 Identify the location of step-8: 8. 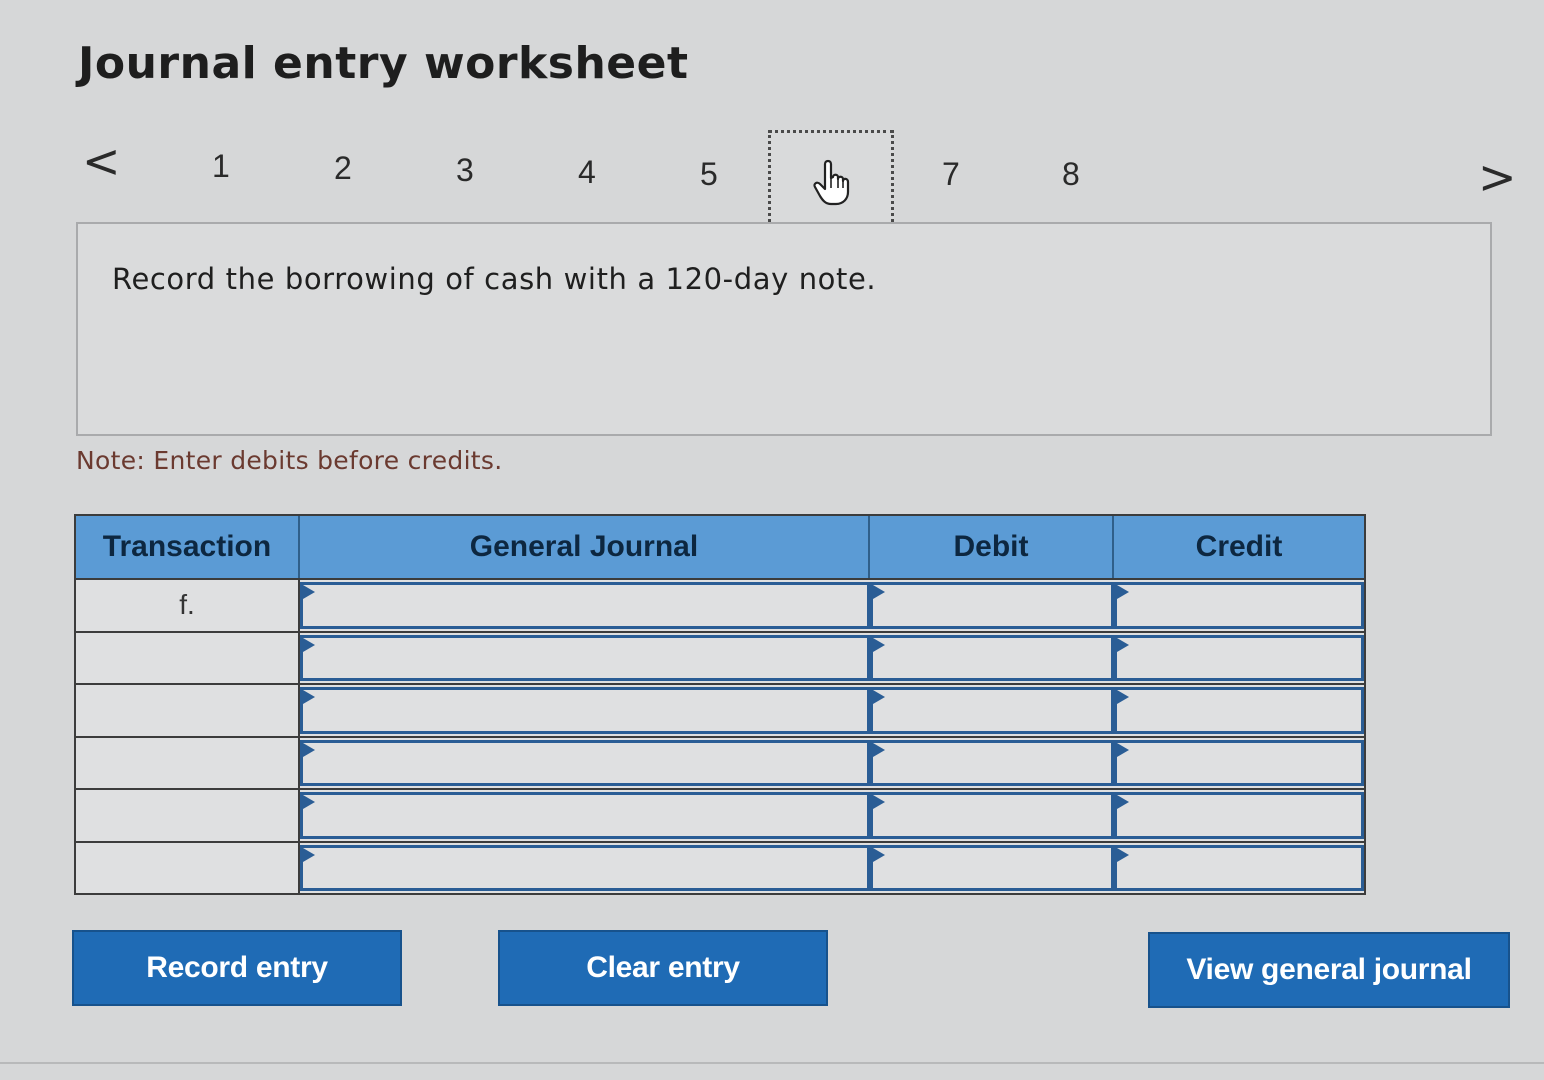
(1071, 174).